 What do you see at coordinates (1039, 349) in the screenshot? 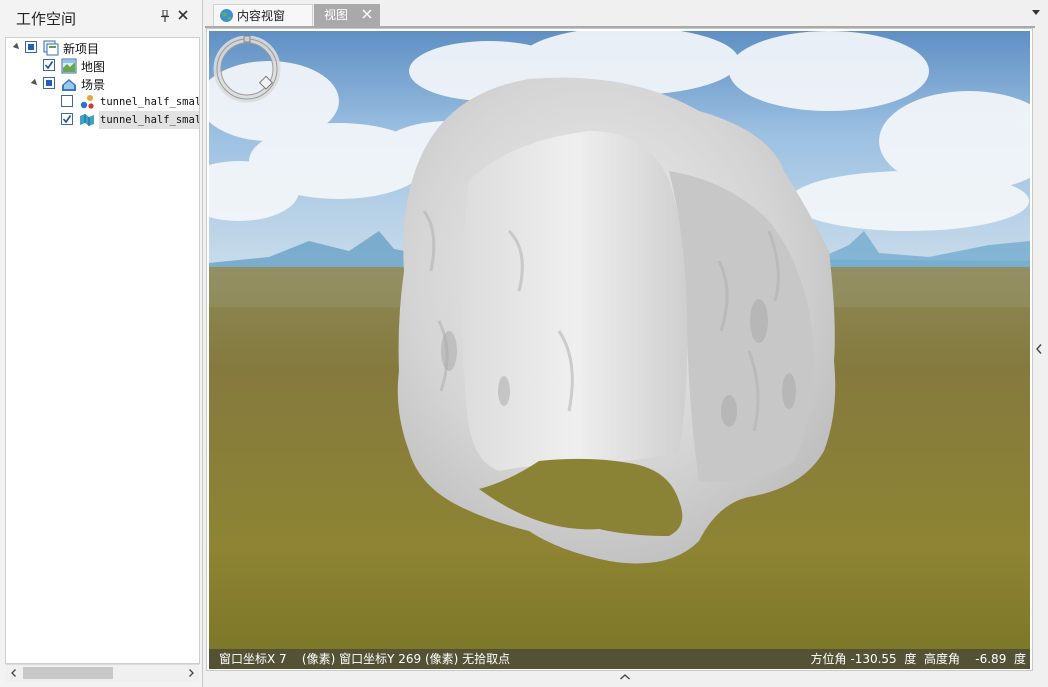
I see `collapse-right-panel-icon` at bounding box center [1039, 349].